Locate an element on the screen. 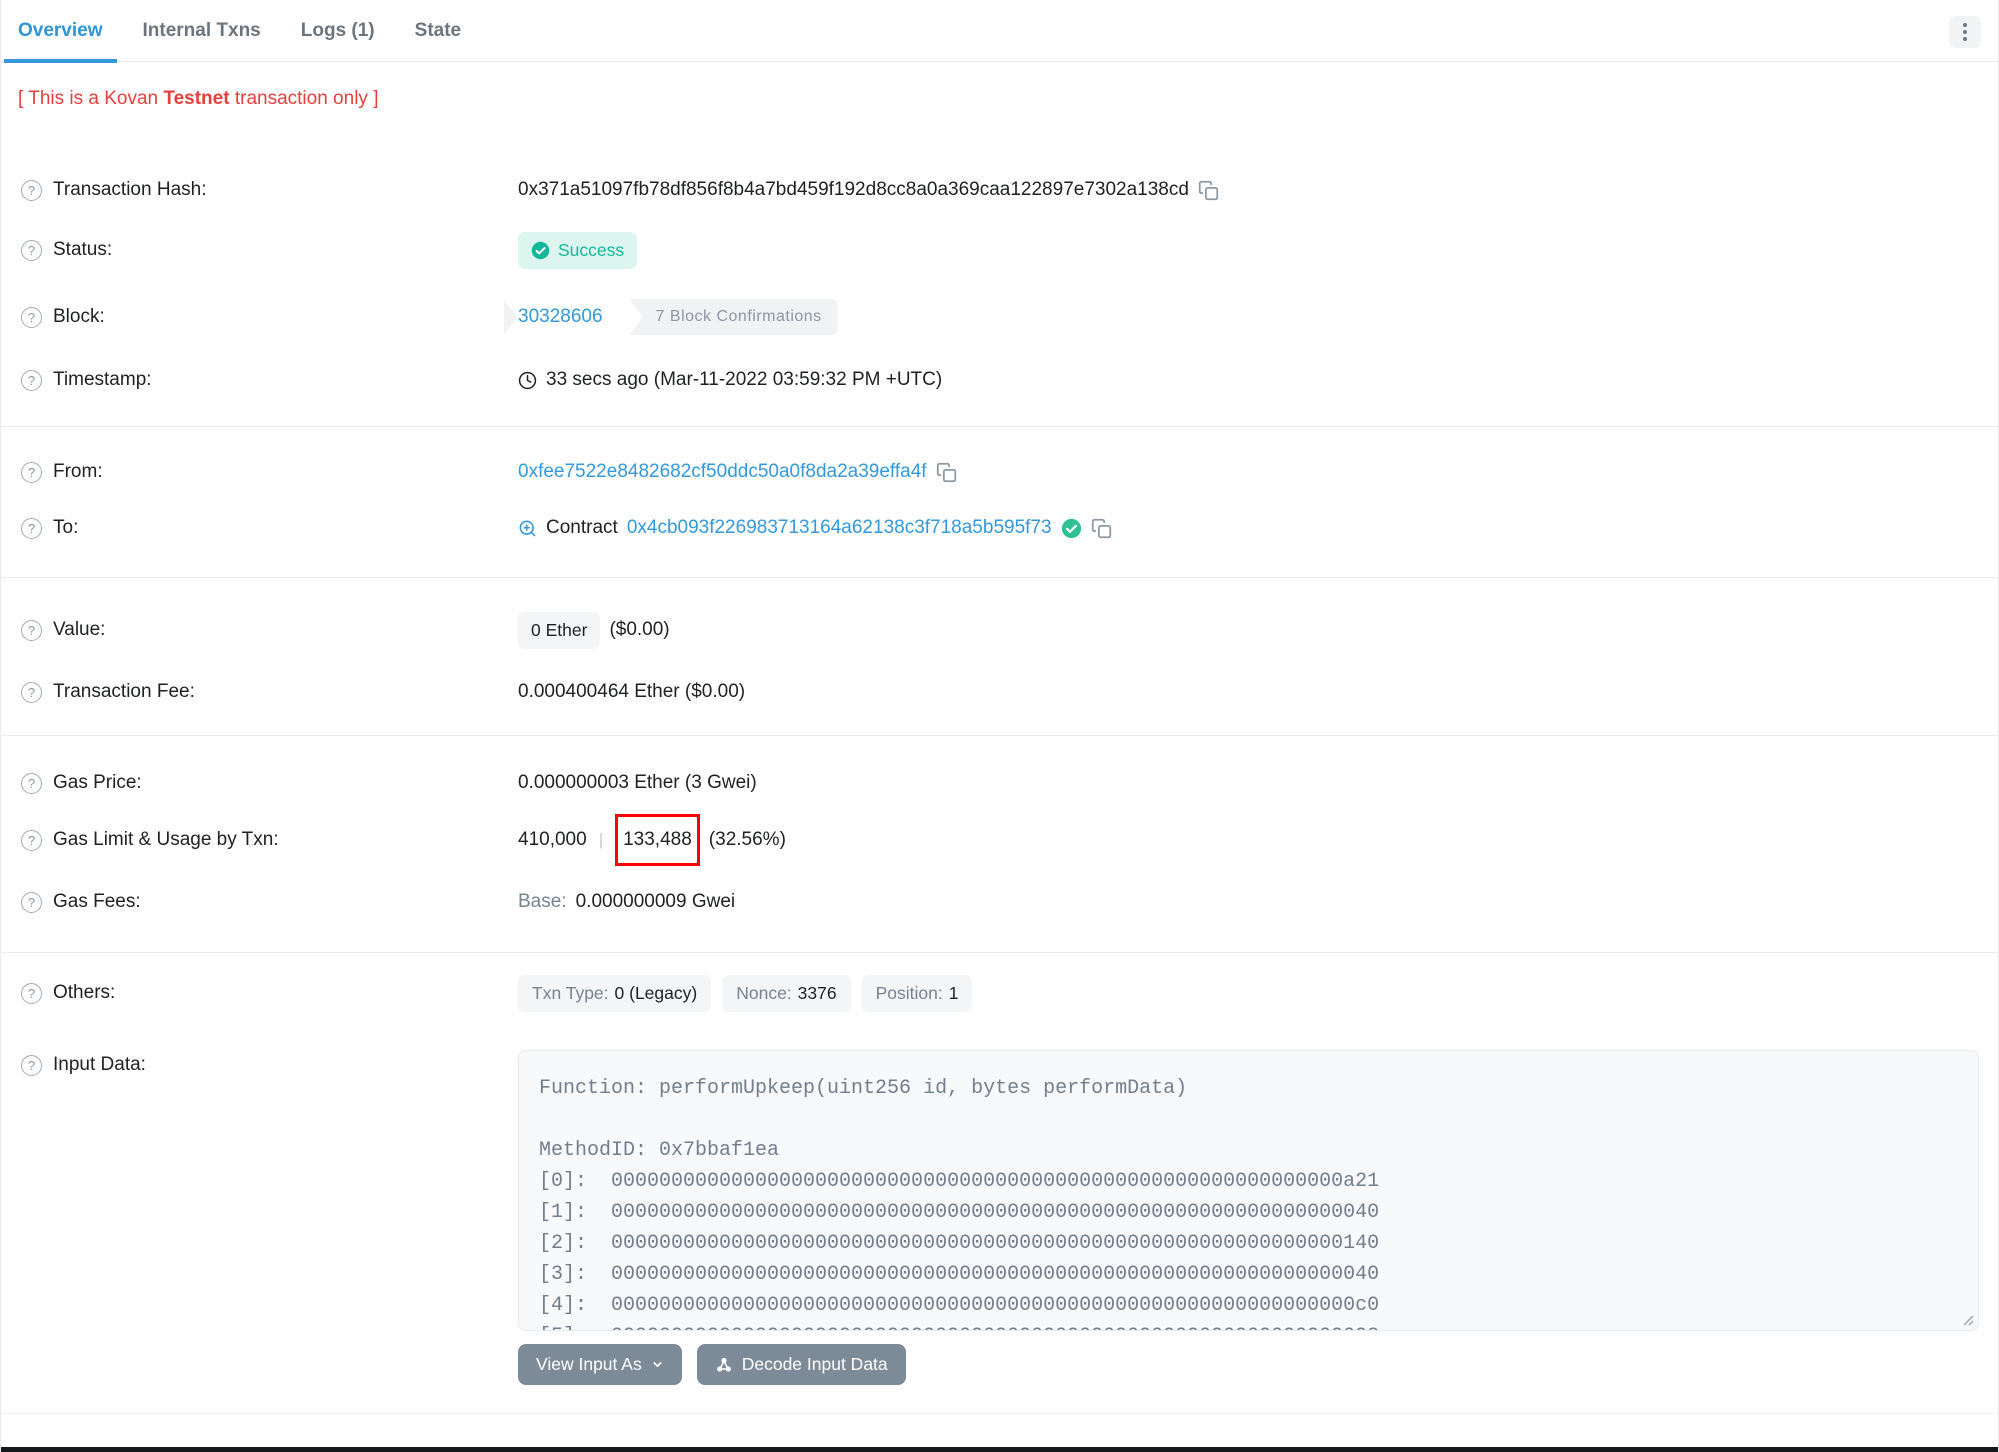  txn-type-value: 0 (Legacy) is located at coordinates (656, 992).